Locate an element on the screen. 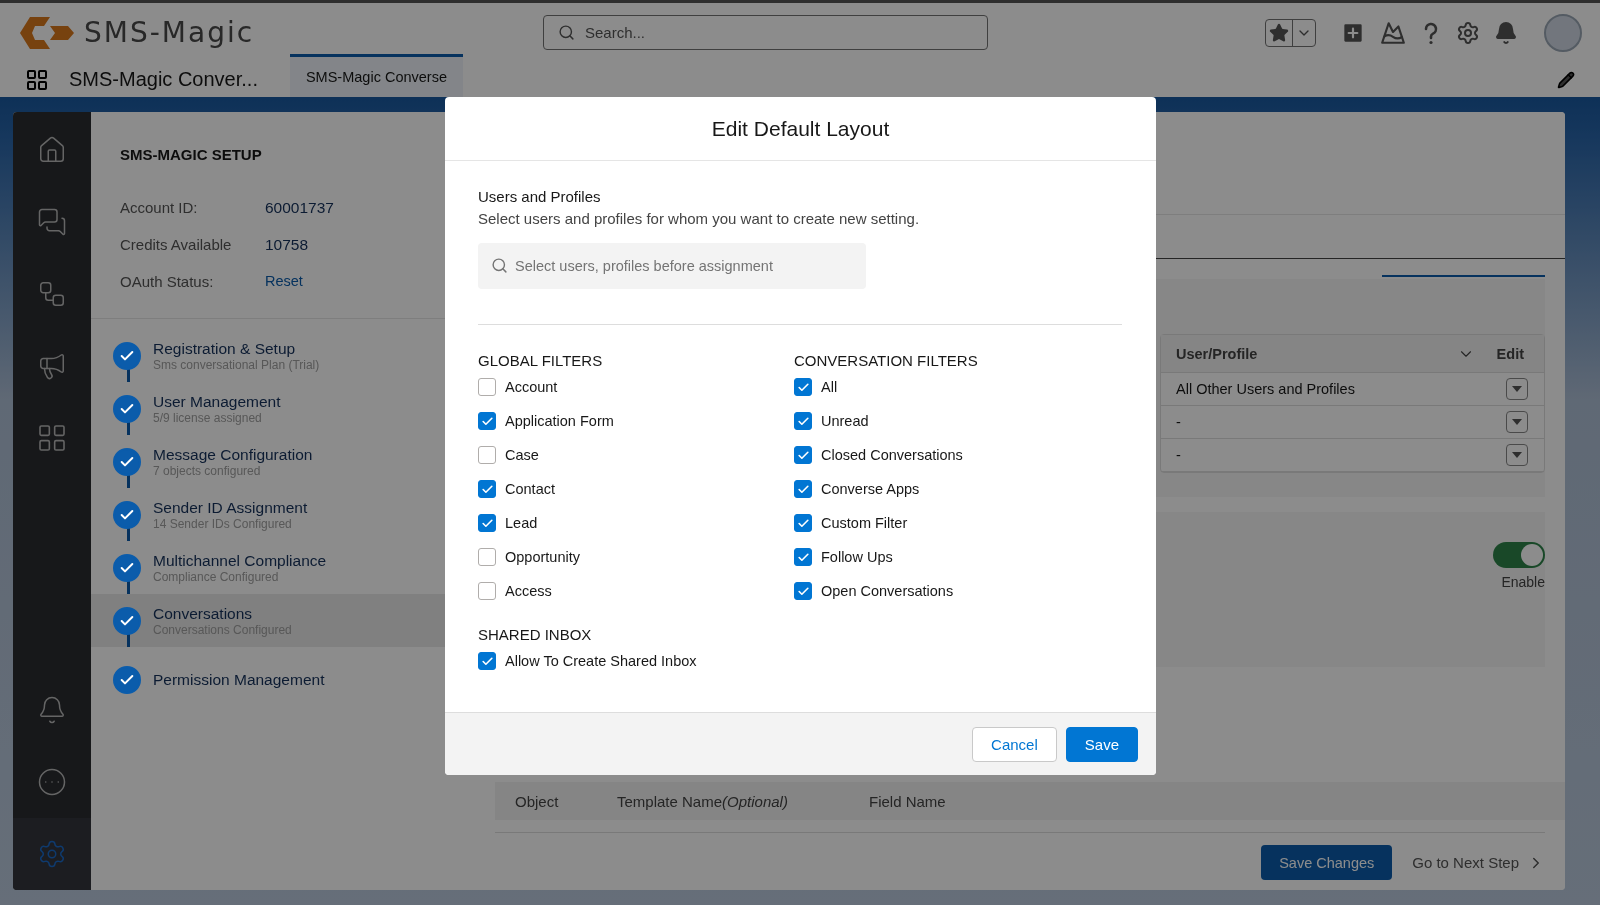 The width and height of the screenshot is (1600, 905). step-title: Multichannel Compliance is located at coordinates (240, 560).